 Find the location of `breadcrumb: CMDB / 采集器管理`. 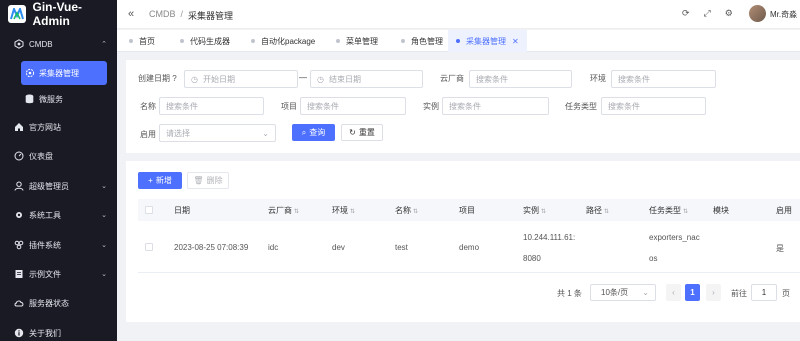

breadcrumb: CMDB / 采集器管理 is located at coordinates (191, 15).